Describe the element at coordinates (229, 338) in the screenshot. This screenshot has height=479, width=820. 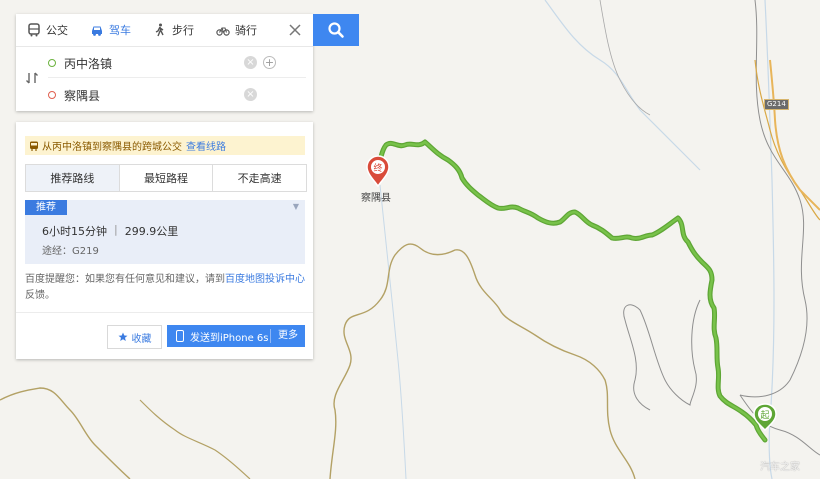
I see `send-label: 发送到iPhone 6s` at that location.